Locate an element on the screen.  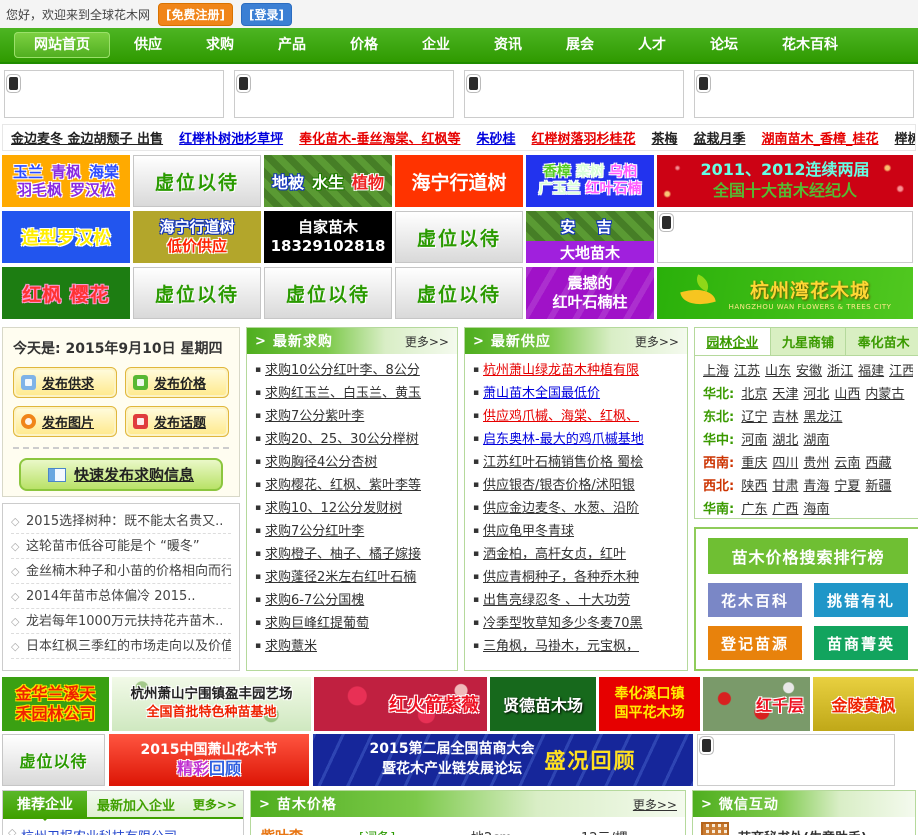
supply-link: 供应青桐种子，各种乔木种 is located at coordinates (561, 577).